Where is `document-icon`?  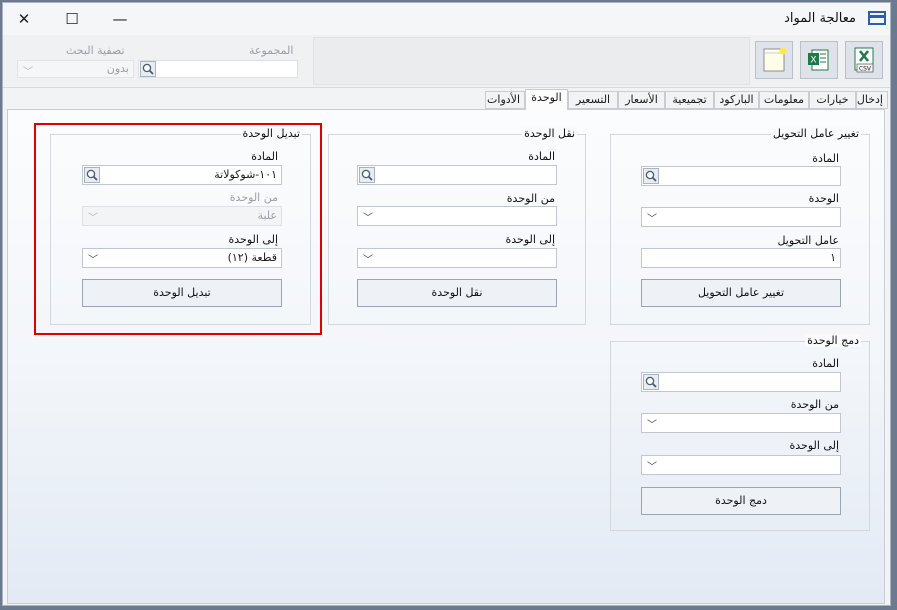 document-icon is located at coordinates (775, 59).